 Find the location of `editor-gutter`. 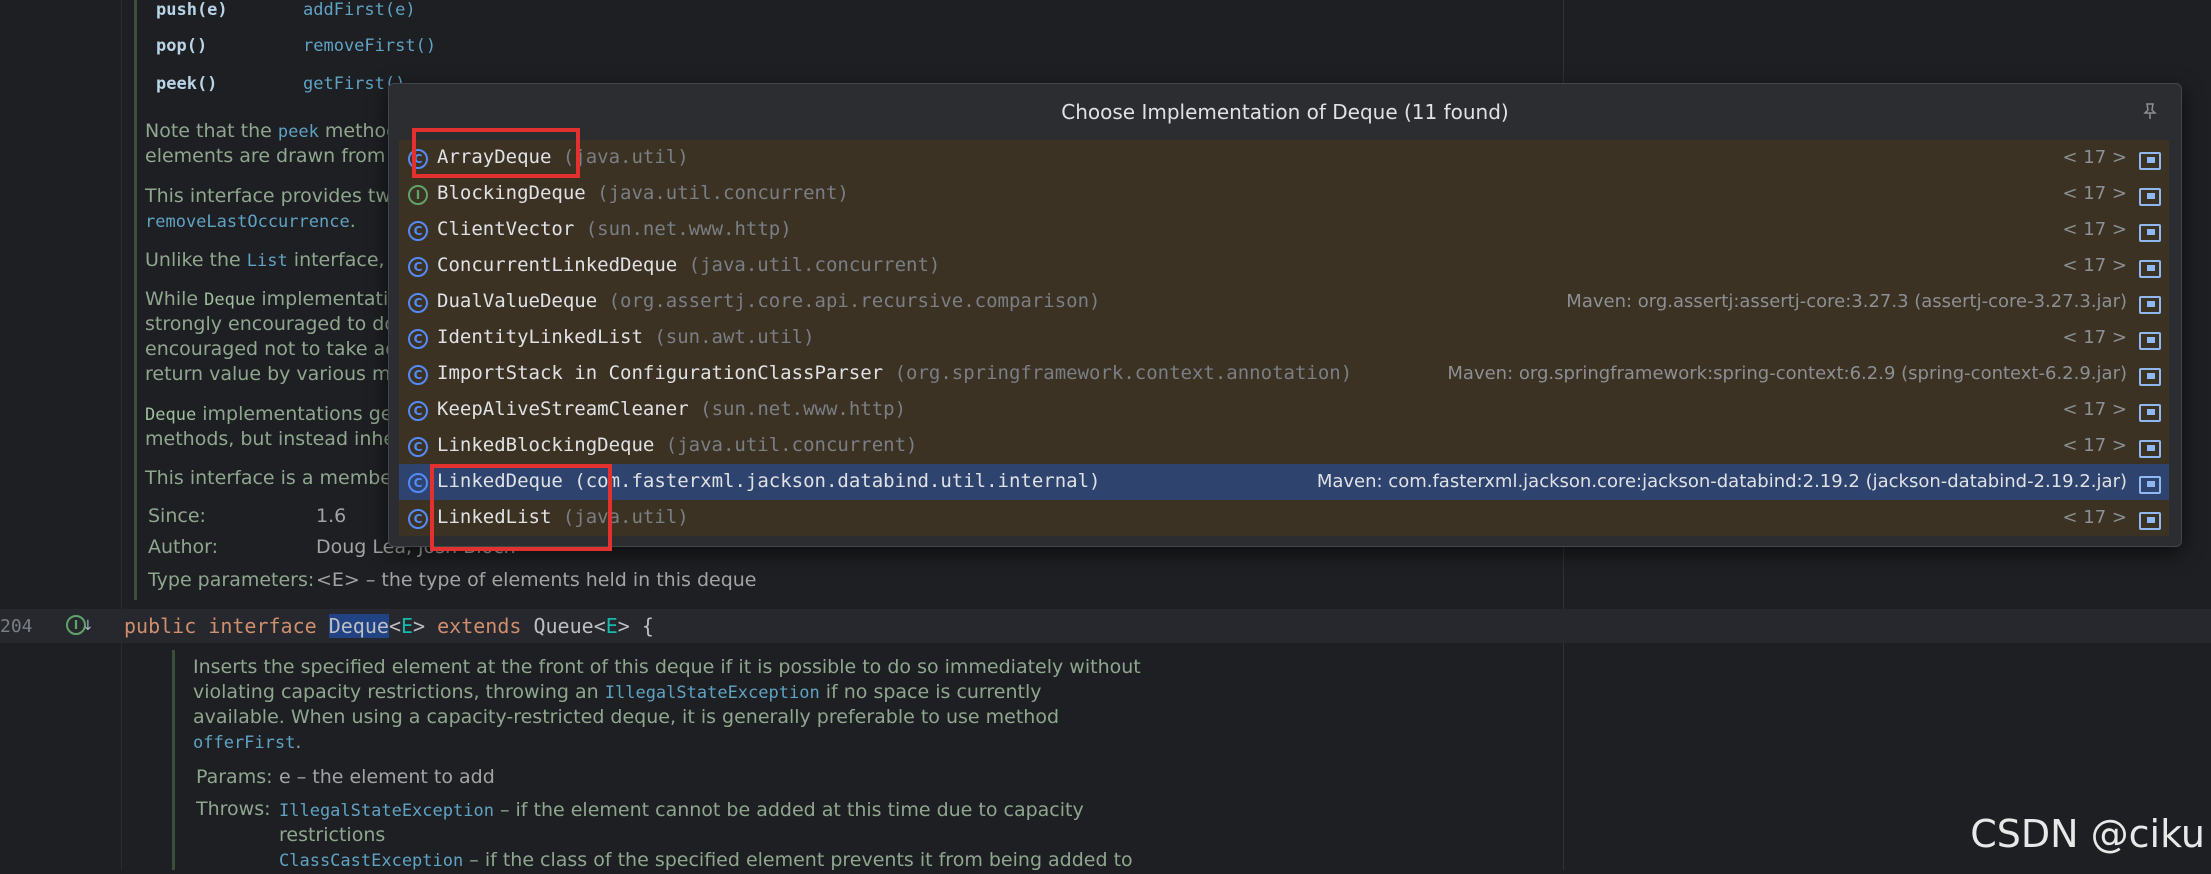

editor-gutter is located at coordinates (61, 435).